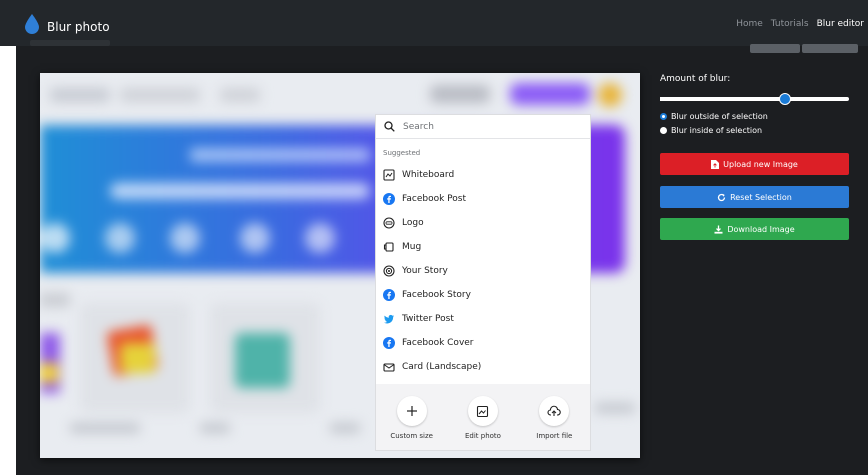  Describe the element at coordinates (663, 116) in the screenshot. I see `radio-checked-icon` at that location.